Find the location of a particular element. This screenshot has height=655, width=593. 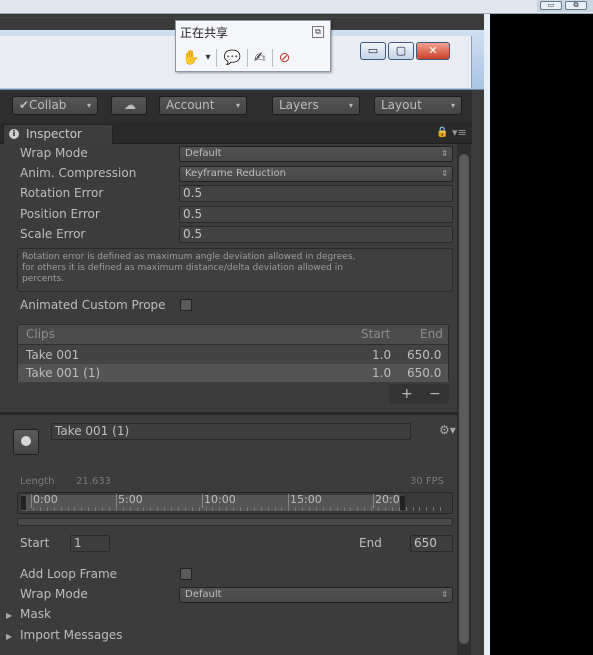

mask-foldout-icon: ▶ is located at coordinates (9, 615).